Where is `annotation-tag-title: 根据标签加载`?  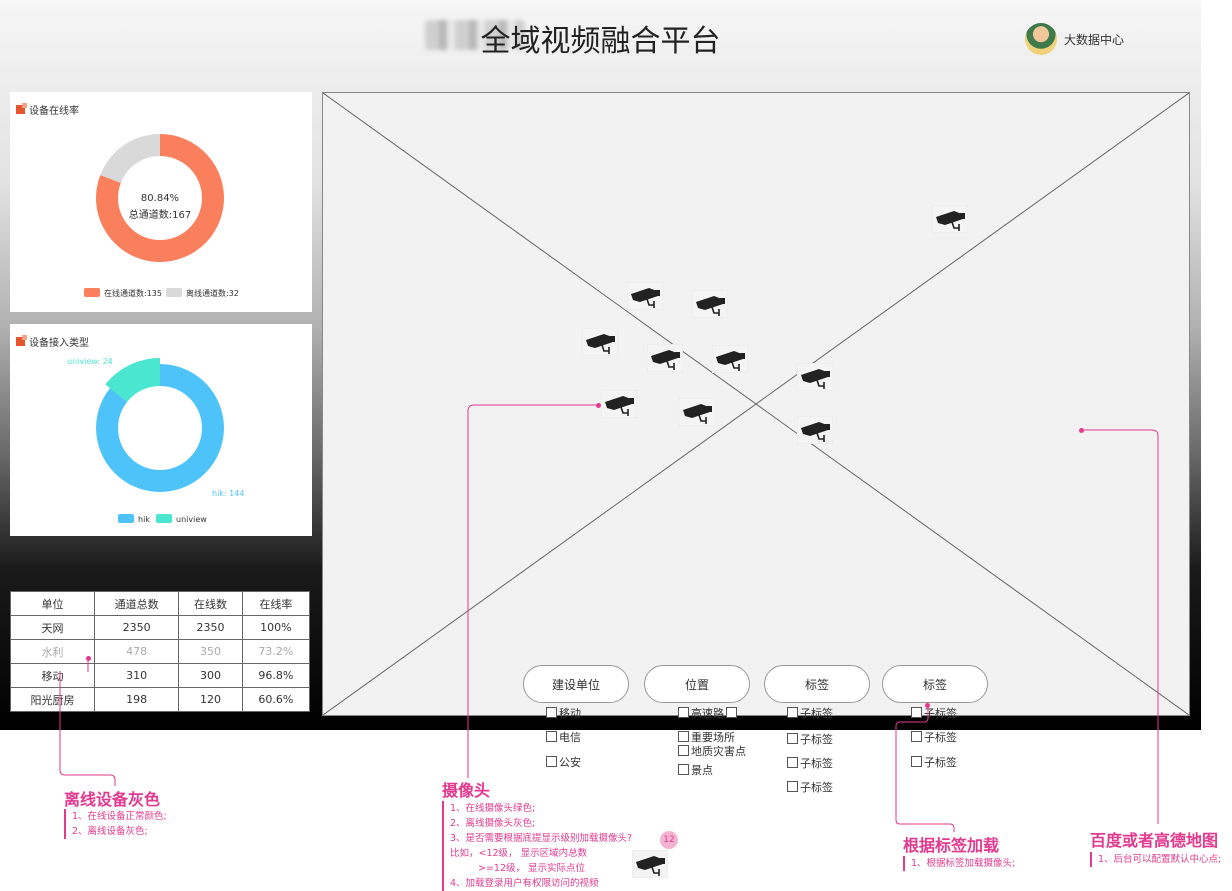
annotation-tag-title: 根据标签加载 is located at coordinates (951, 845).